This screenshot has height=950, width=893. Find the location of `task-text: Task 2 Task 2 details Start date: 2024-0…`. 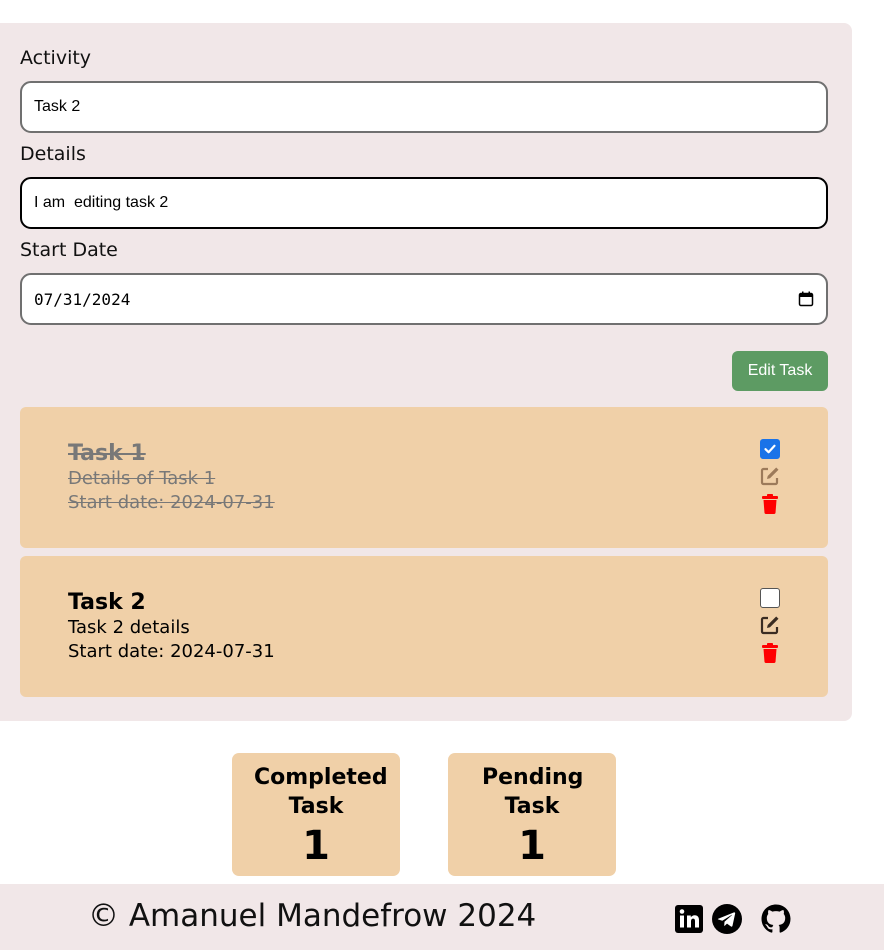

task-text: Task 2 Task 2 details Start date: 2024-0… is located at coordinates (171, 627).